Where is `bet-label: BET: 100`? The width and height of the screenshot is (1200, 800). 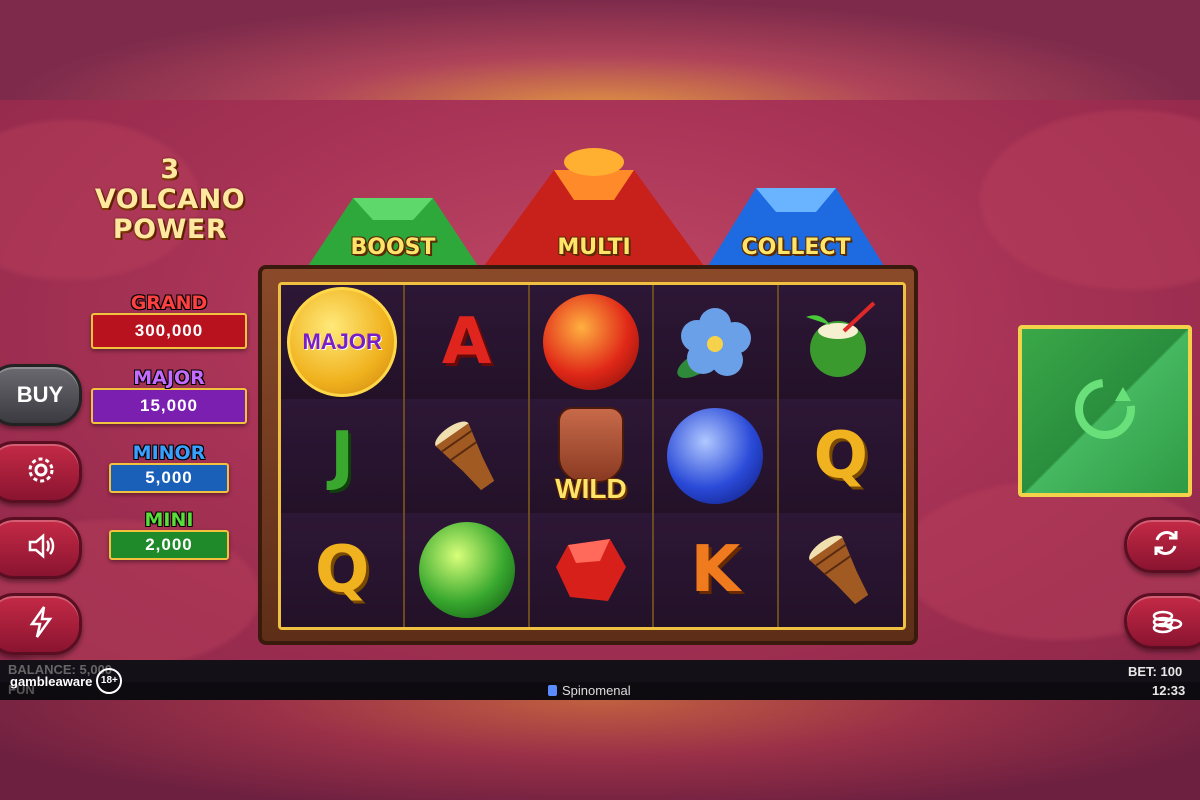 bet-label: BET: 100 is located at coordinates (1155, 671).